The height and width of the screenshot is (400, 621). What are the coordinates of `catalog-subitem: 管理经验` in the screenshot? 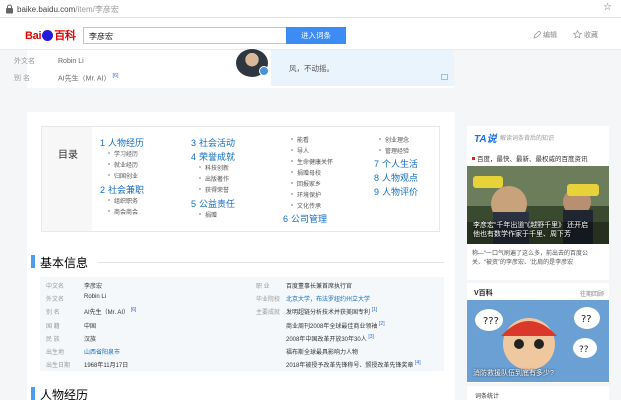 It's located at (394, 150).